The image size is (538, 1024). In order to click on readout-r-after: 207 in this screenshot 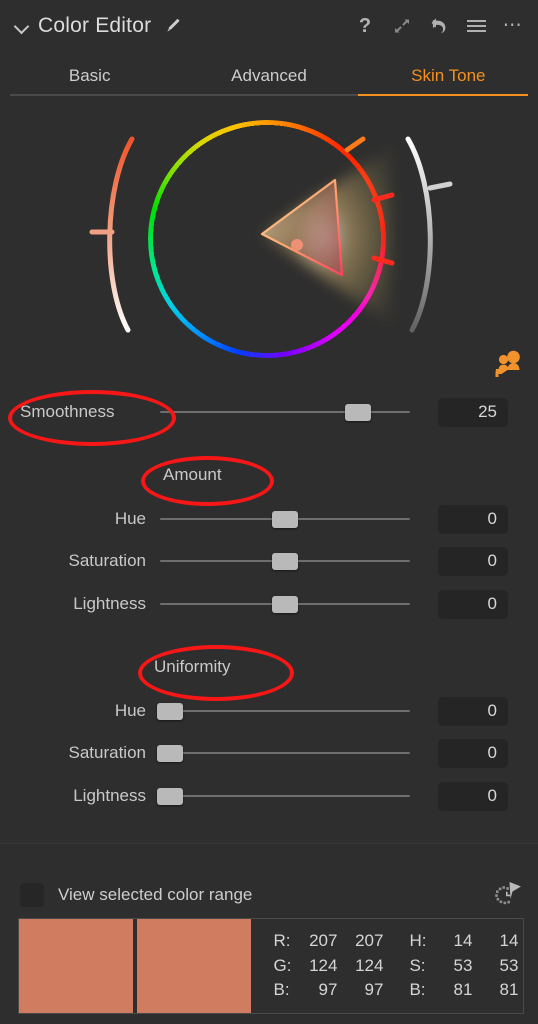, I will do `click(369, 940)`.